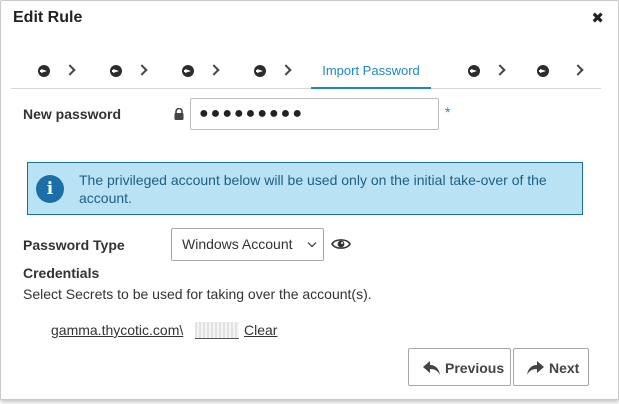 The image size is (619, 404). What do you see at coordinates (535, 368) in the screenshot?
I see `forward-arrow-icon` at bounding box center [535, 368].